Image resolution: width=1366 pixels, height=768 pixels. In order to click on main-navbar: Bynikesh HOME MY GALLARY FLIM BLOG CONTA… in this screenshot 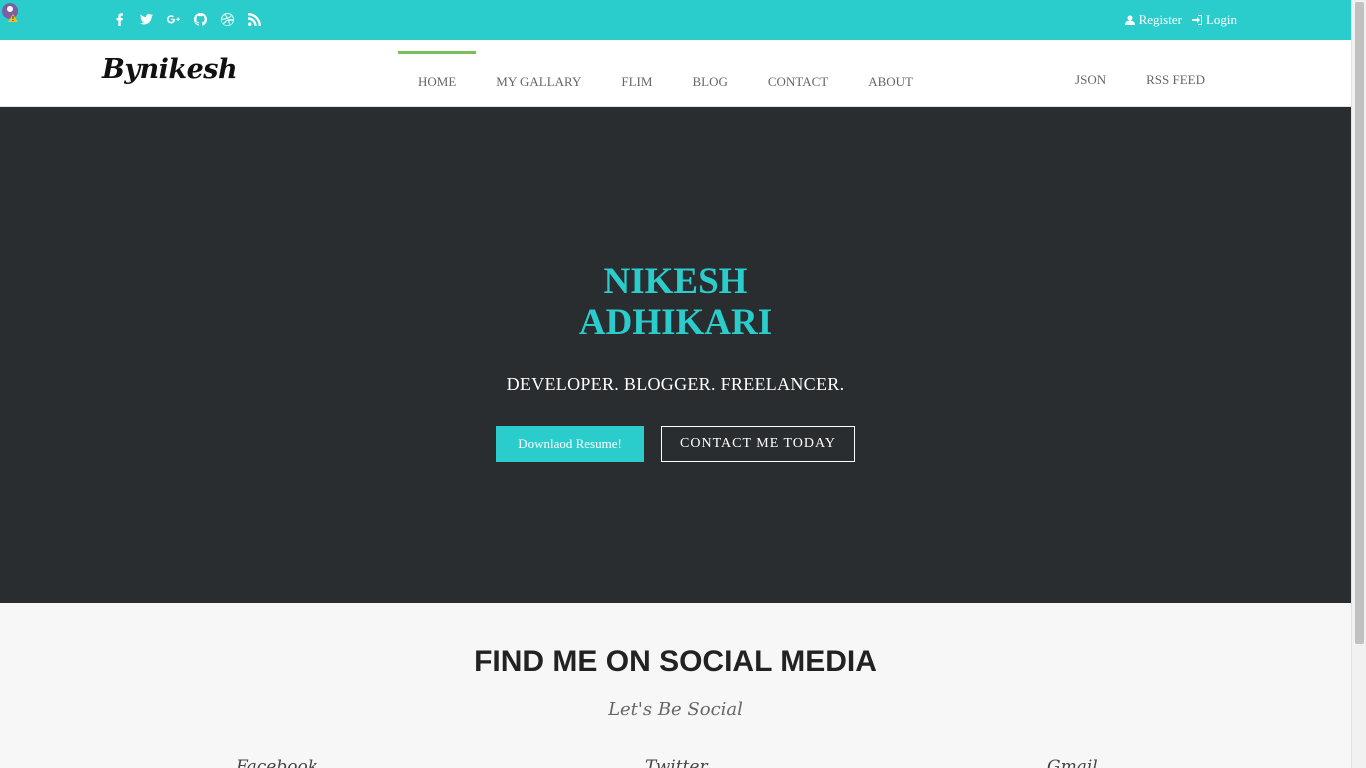, I will do `click(675, 73)`.